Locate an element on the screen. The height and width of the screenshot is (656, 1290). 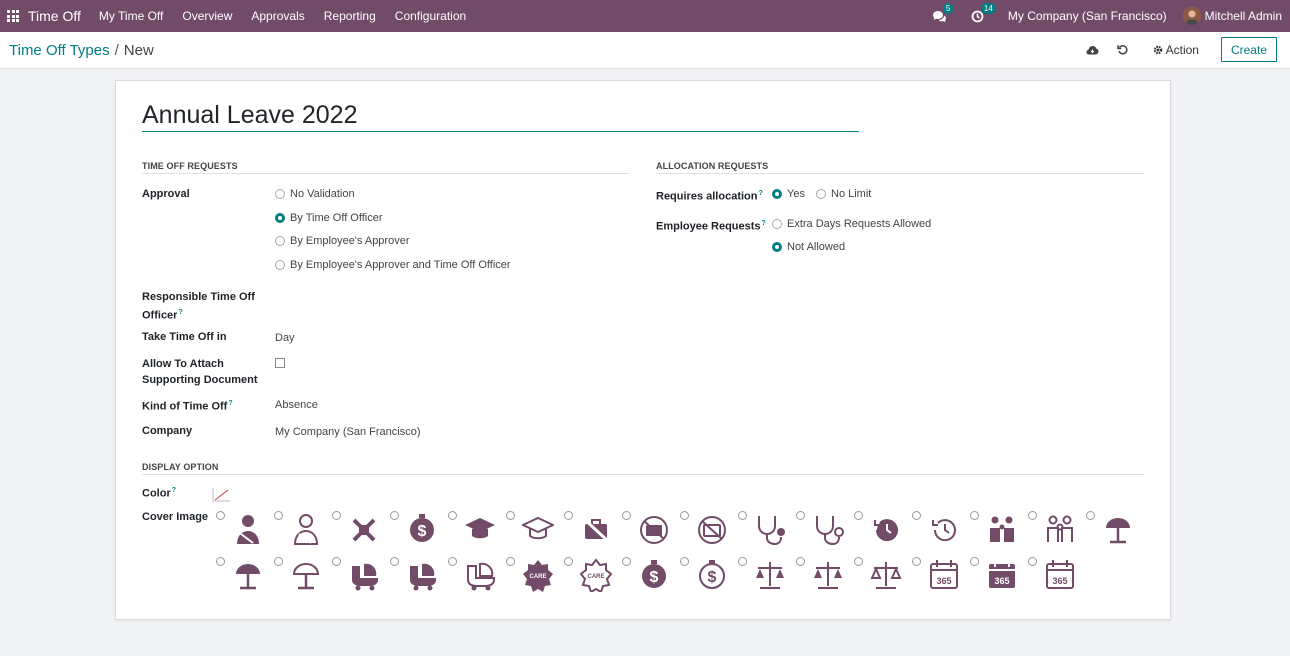
name-input: Annual Leave 2022 is located at coordinates (500, 115).